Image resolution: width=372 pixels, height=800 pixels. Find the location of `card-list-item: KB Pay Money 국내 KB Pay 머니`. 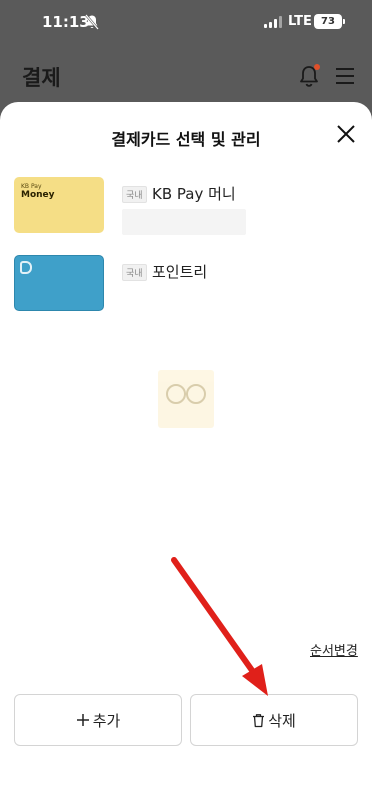

card-list-item: KB Pay Money 국내 KB Pay 머니 is located at coordinates (184, 206).